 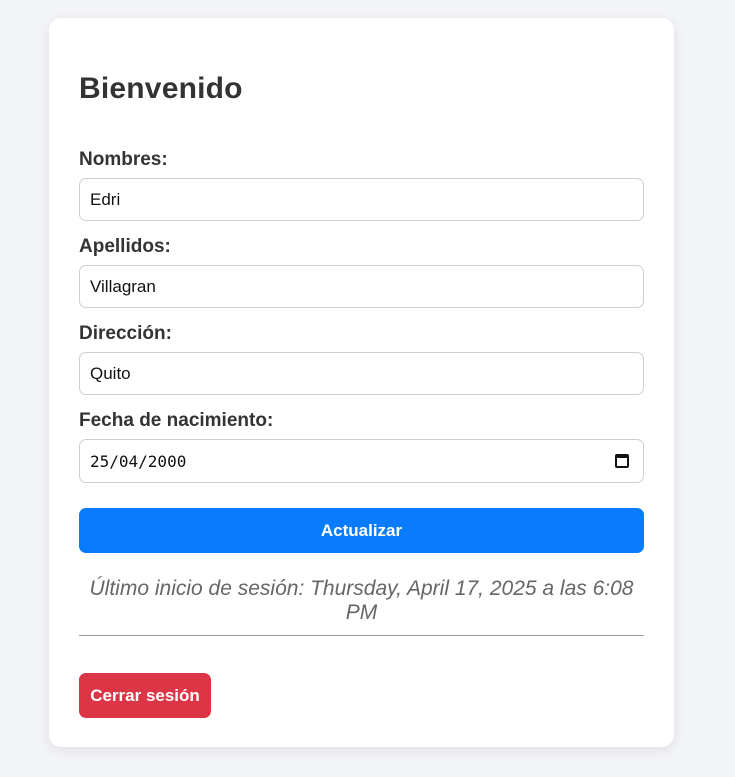 What do you see at coordinates (161, 88) in the screenshot?
I see `page-title: Bienvenido` at bounding box center [161, 88].